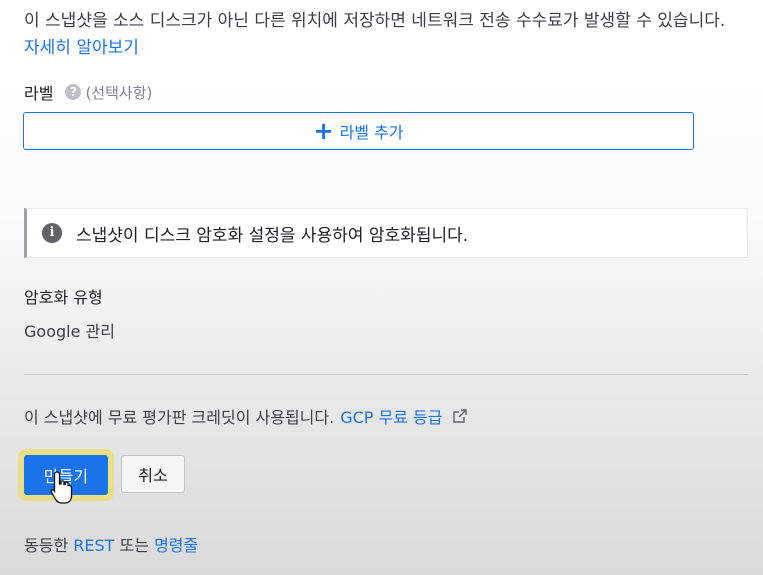 This screenshot has width=763, height=575. I want to click on external-link-icon, so click(460, 416).